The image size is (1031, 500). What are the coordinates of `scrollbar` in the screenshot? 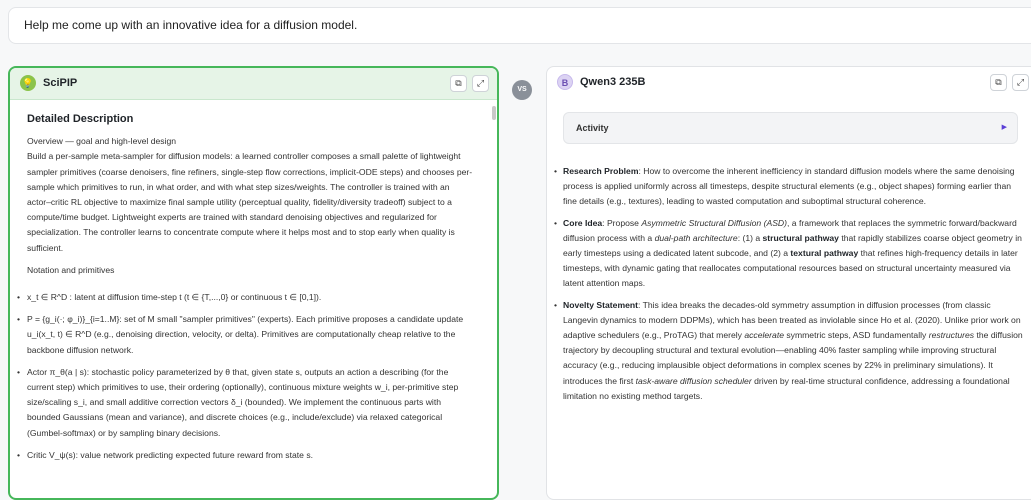 It's located at (494, 113).